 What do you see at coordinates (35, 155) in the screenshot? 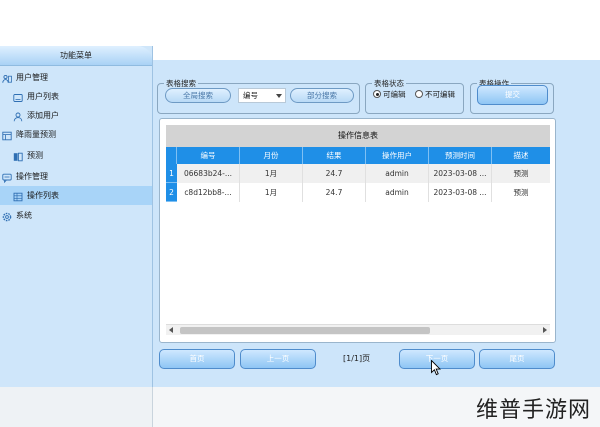
I see `sidebar-item-label: 预测` at bounding box center [35, 155].